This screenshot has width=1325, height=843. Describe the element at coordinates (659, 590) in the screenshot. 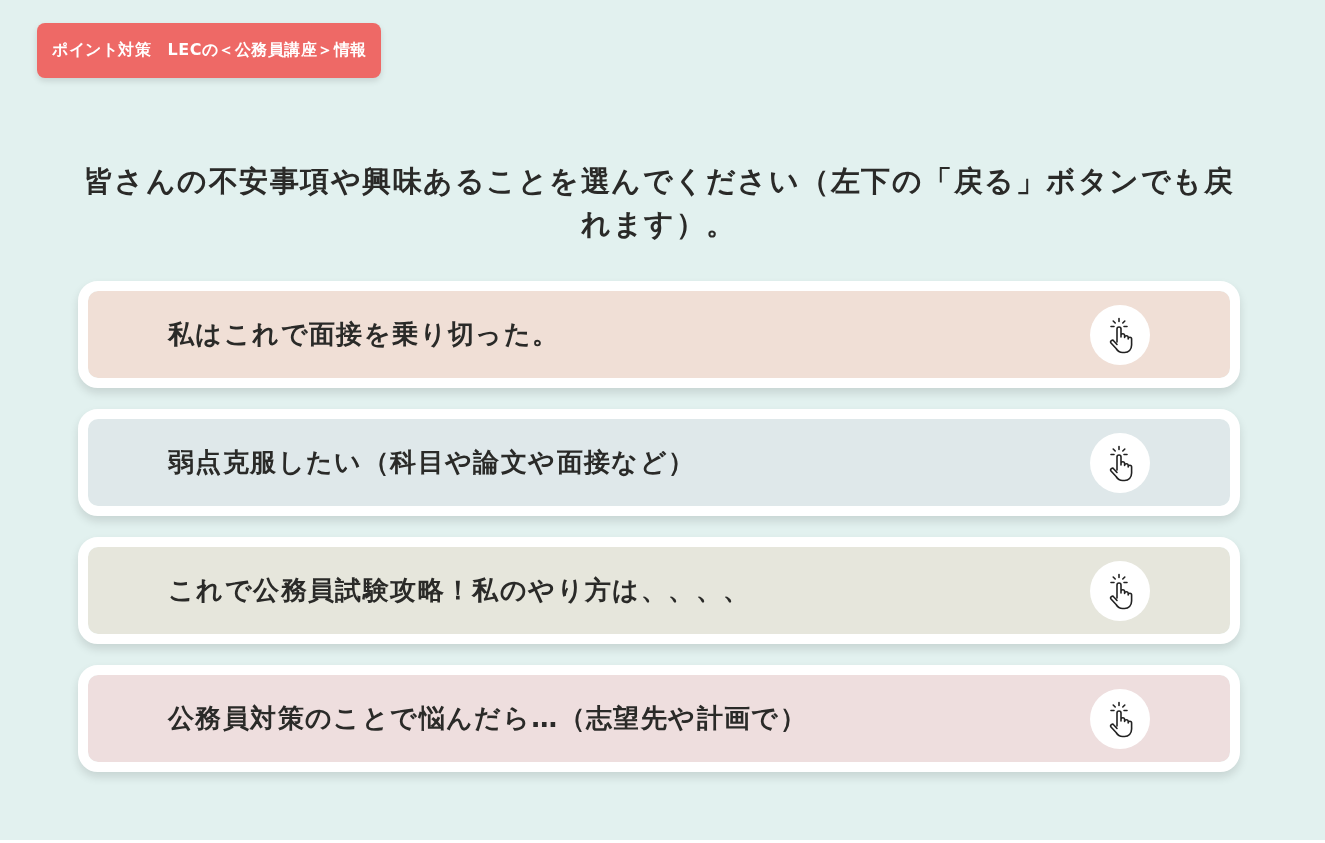

I see `option-card: これで公務員試験攻略！私のやり方は、、、、` at that location.